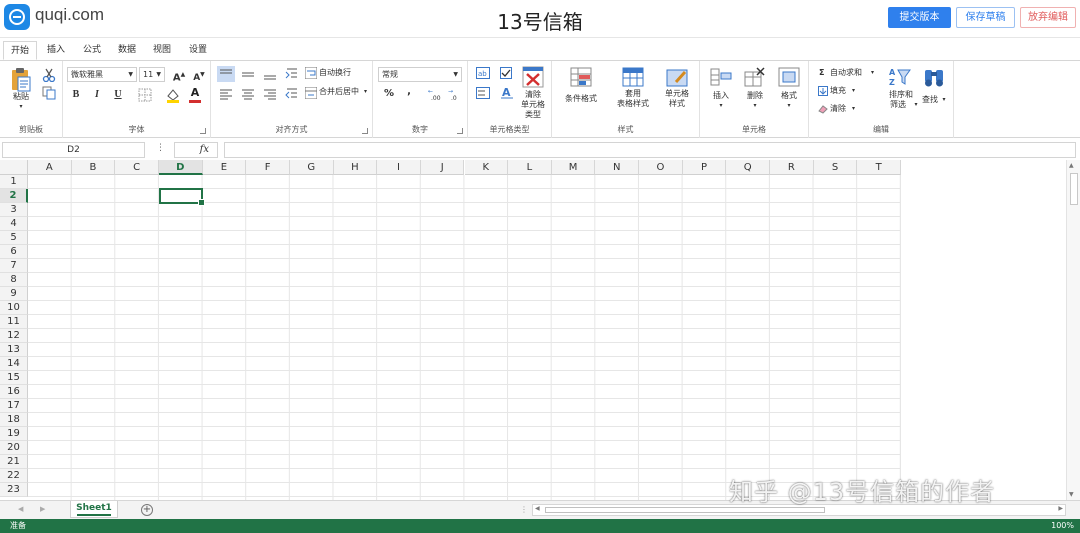 This screenshot has width=1080, height=533. What do you see at coordinates (460, 131) in the screenshot?
I see `number-dialog-launcher-icon` at bounding box center [460, 131].